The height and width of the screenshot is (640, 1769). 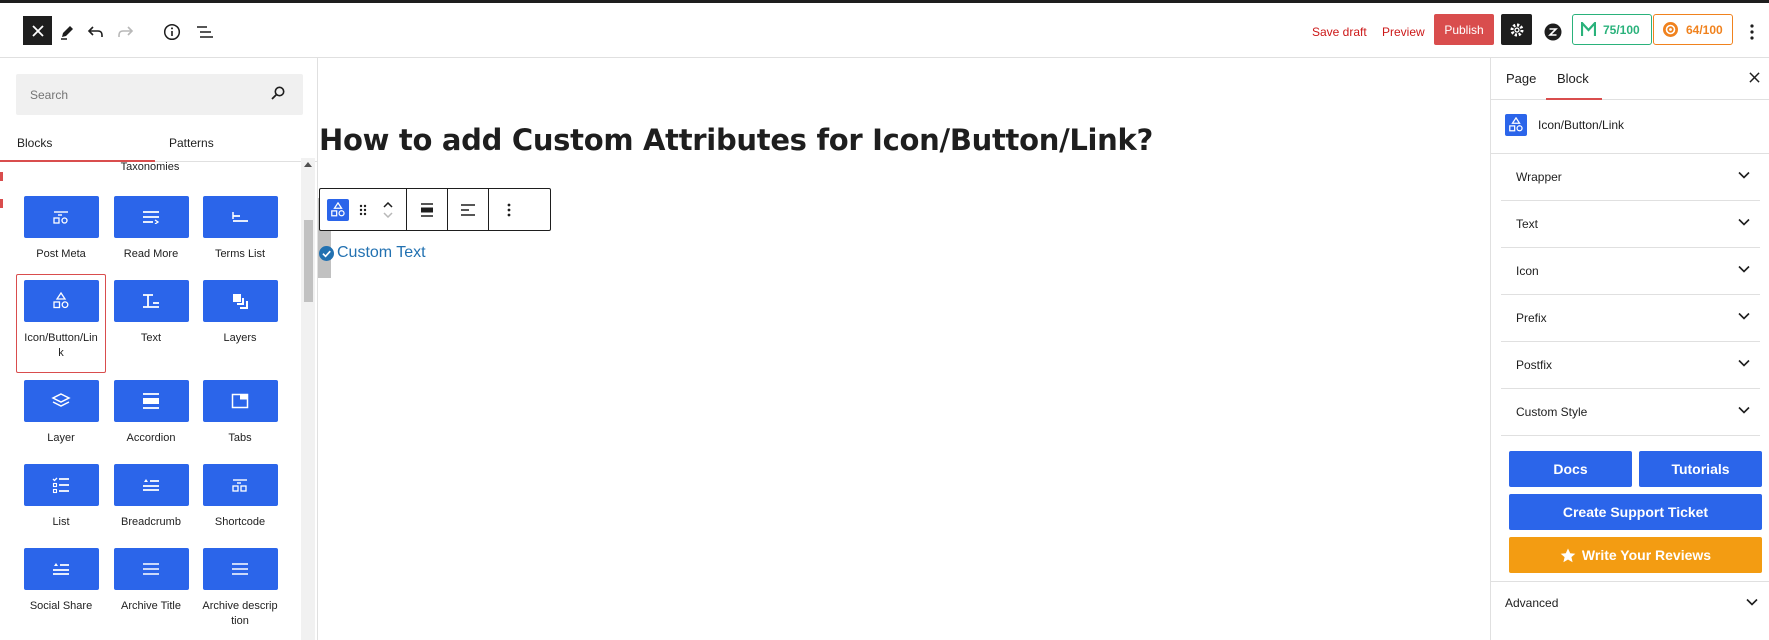 I want to click on align-wide-icon, so click(x=427, y=209).